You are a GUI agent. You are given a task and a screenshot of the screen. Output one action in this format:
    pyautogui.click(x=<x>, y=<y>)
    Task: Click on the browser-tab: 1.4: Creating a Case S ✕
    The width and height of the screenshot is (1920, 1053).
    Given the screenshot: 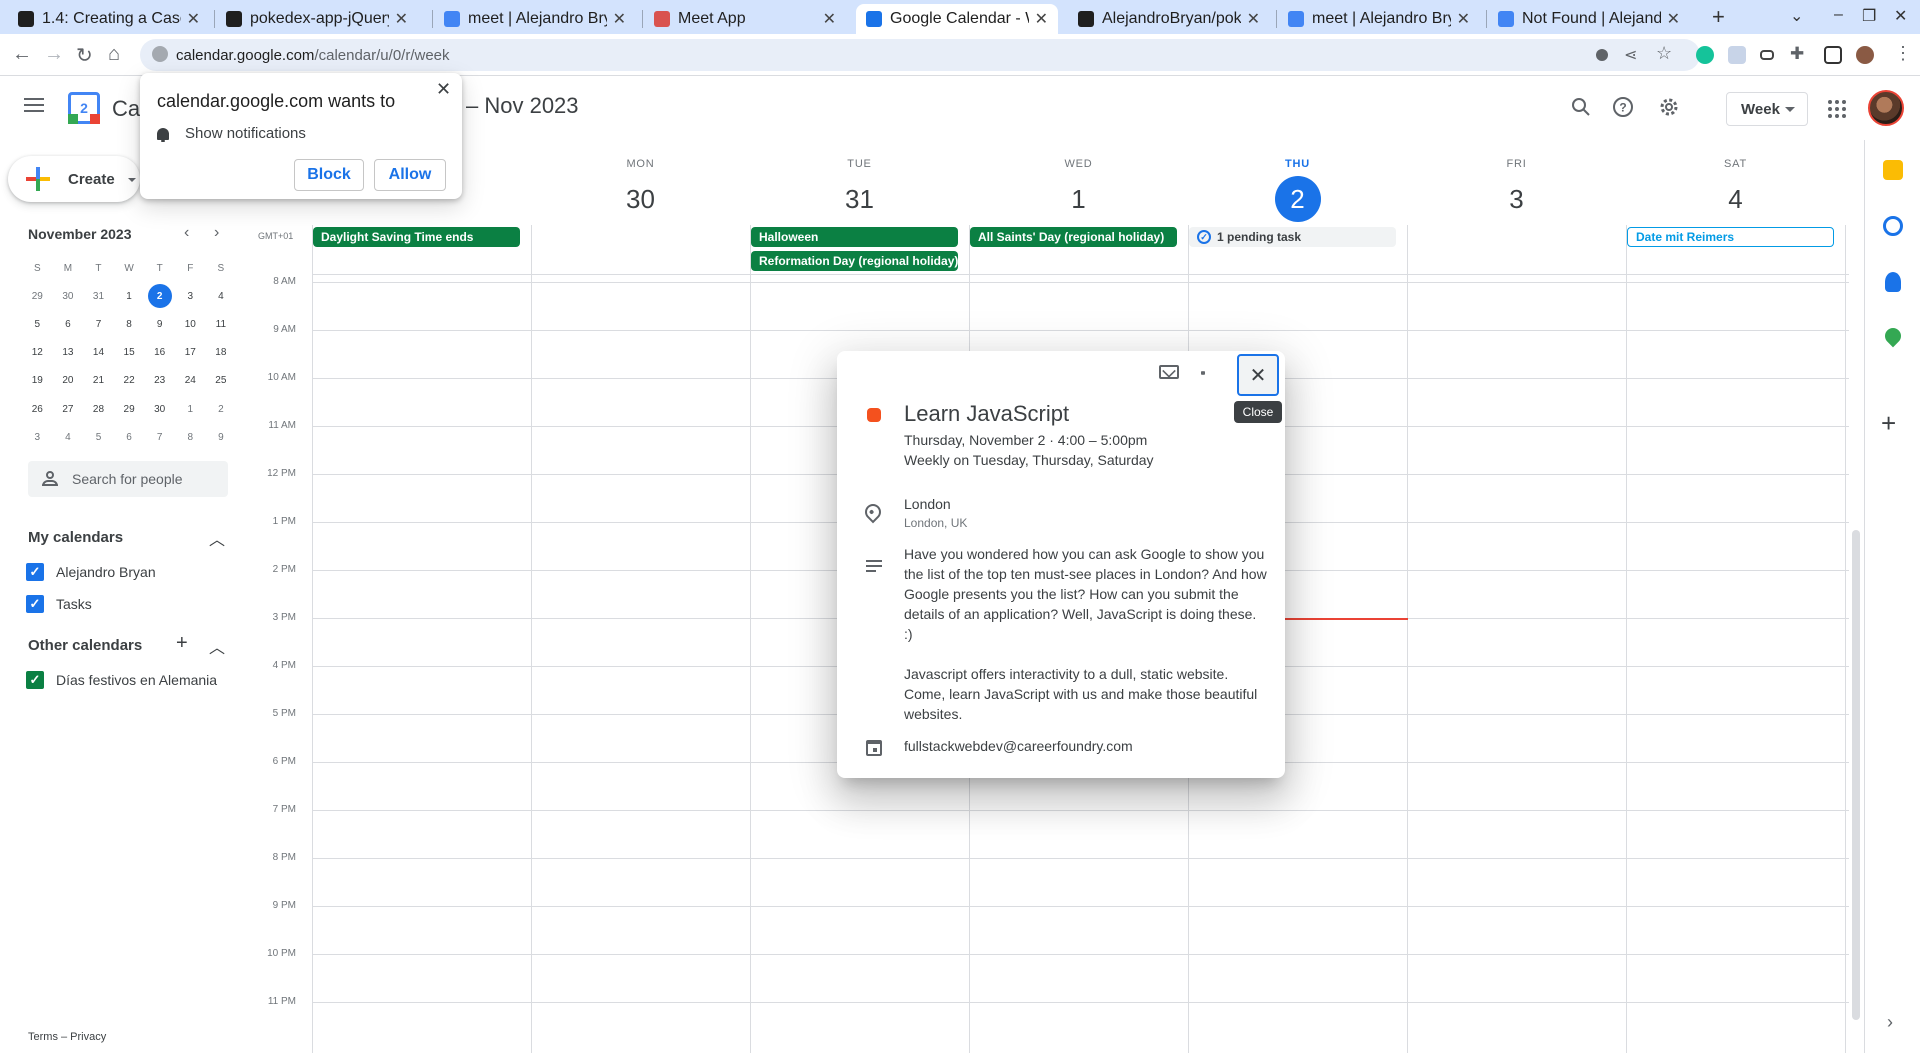 What is the action you would take?
    pyautogui.click(x=109, y=19)
    